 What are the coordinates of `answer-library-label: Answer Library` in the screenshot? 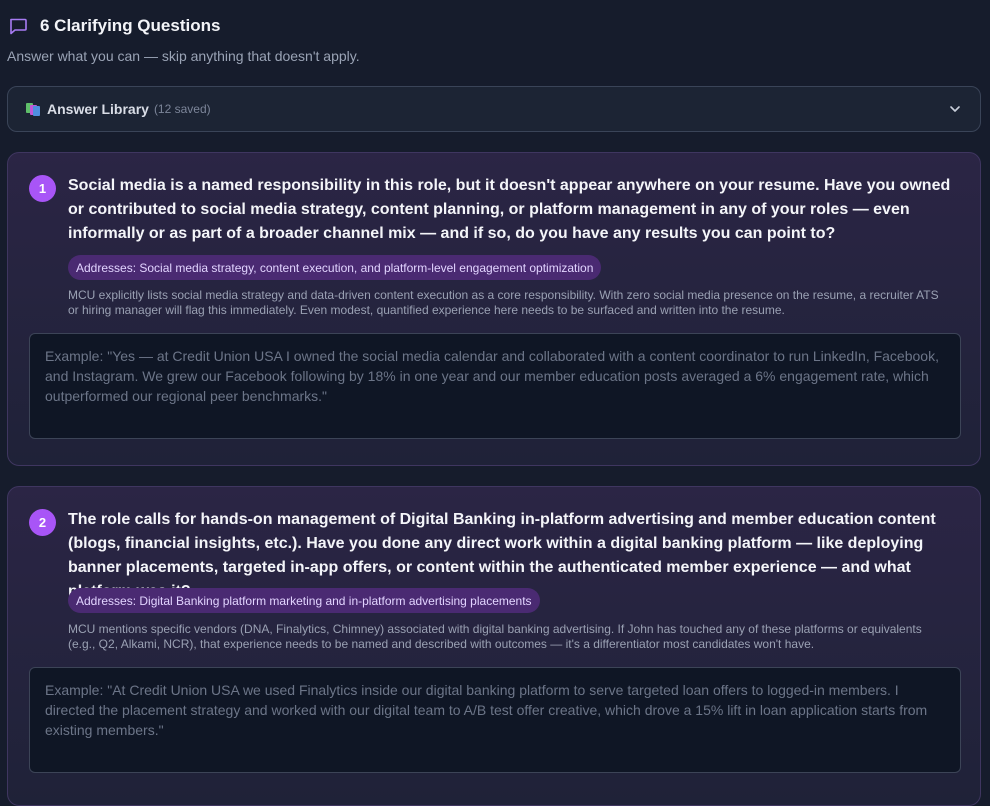 It's located at (98, 109).